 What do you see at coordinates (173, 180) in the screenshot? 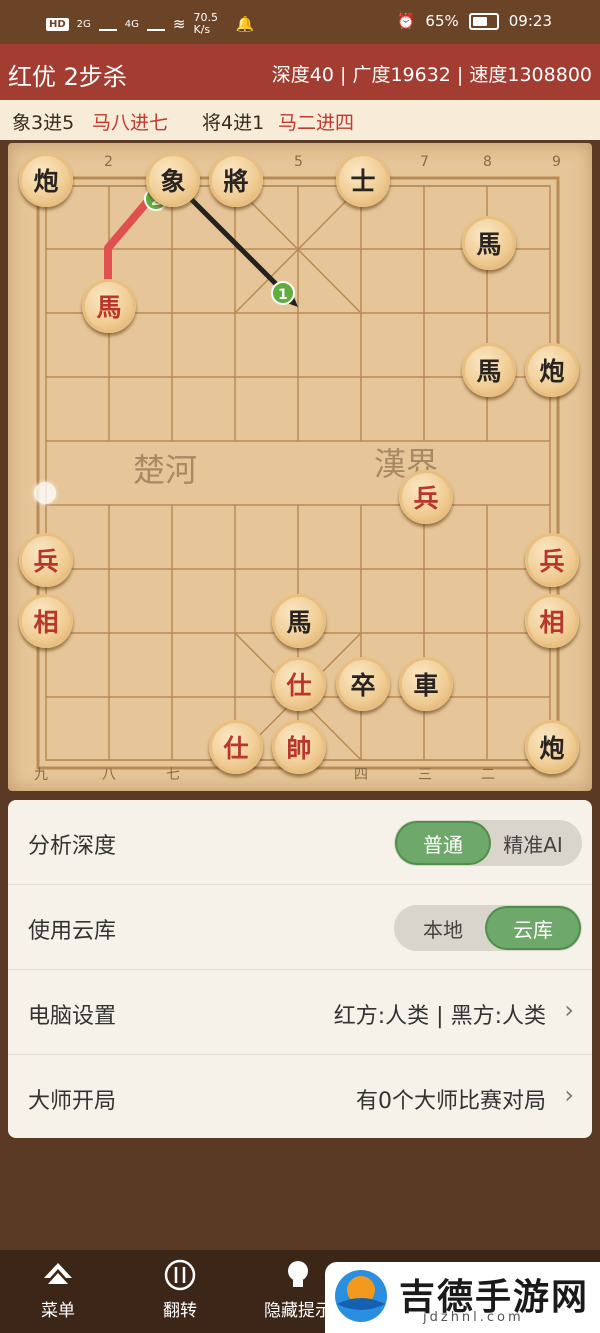
I see `black-elephant: 象` at bounding box center [173, 180].